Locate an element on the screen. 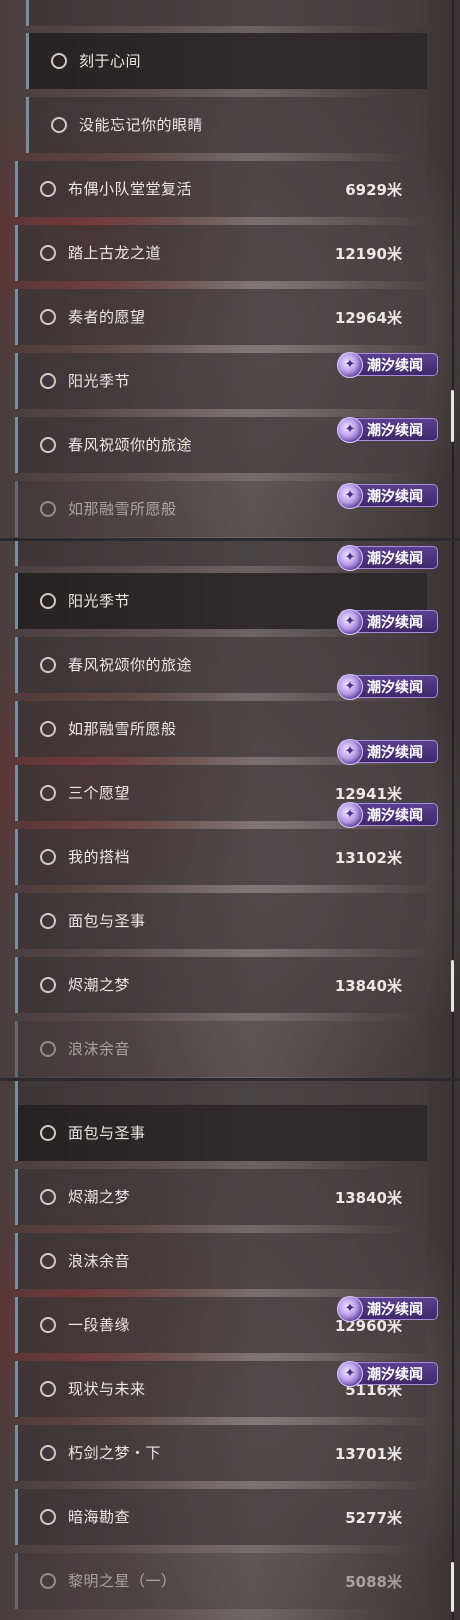 The width and height of the screenshot is (460, 1620). quest-title: 奏者的愿望 is located at coordinates (107, 317).